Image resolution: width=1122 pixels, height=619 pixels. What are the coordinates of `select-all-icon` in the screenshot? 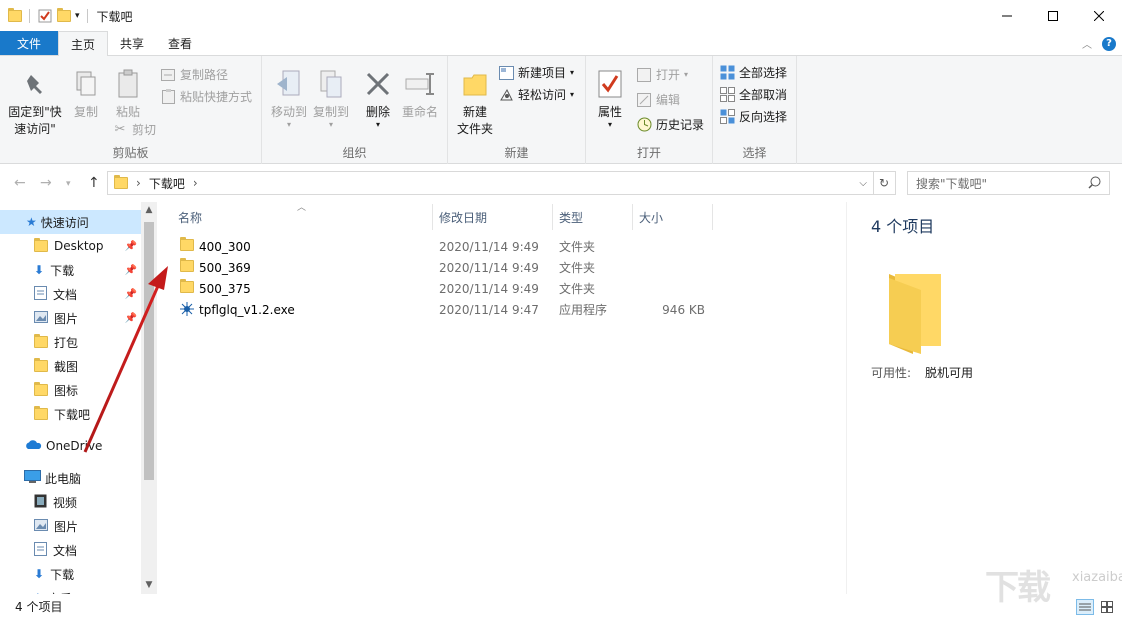 It's located at (727, 73).